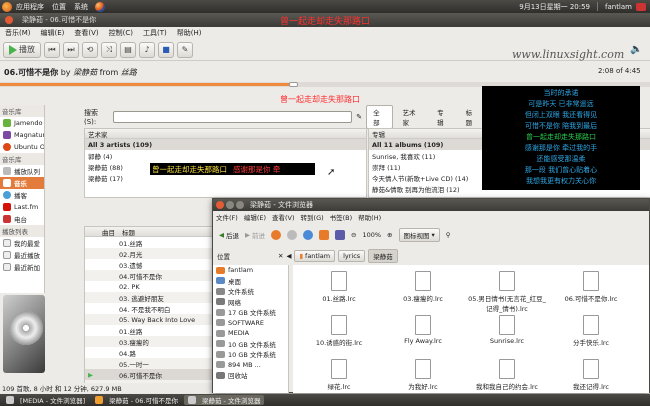 The height and width of the screenshot is (406, 650). I want to click on fm-menu-view: 查看(V), so click(283, 217).